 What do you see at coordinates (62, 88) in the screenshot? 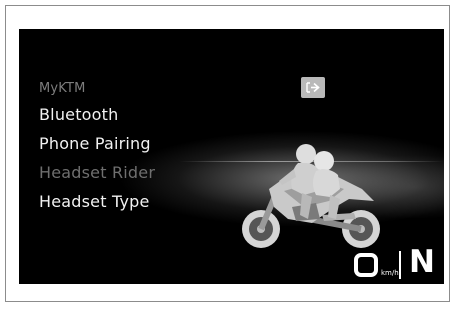
I see `menu-title: MyKTM` at bounding box center [62, 88].